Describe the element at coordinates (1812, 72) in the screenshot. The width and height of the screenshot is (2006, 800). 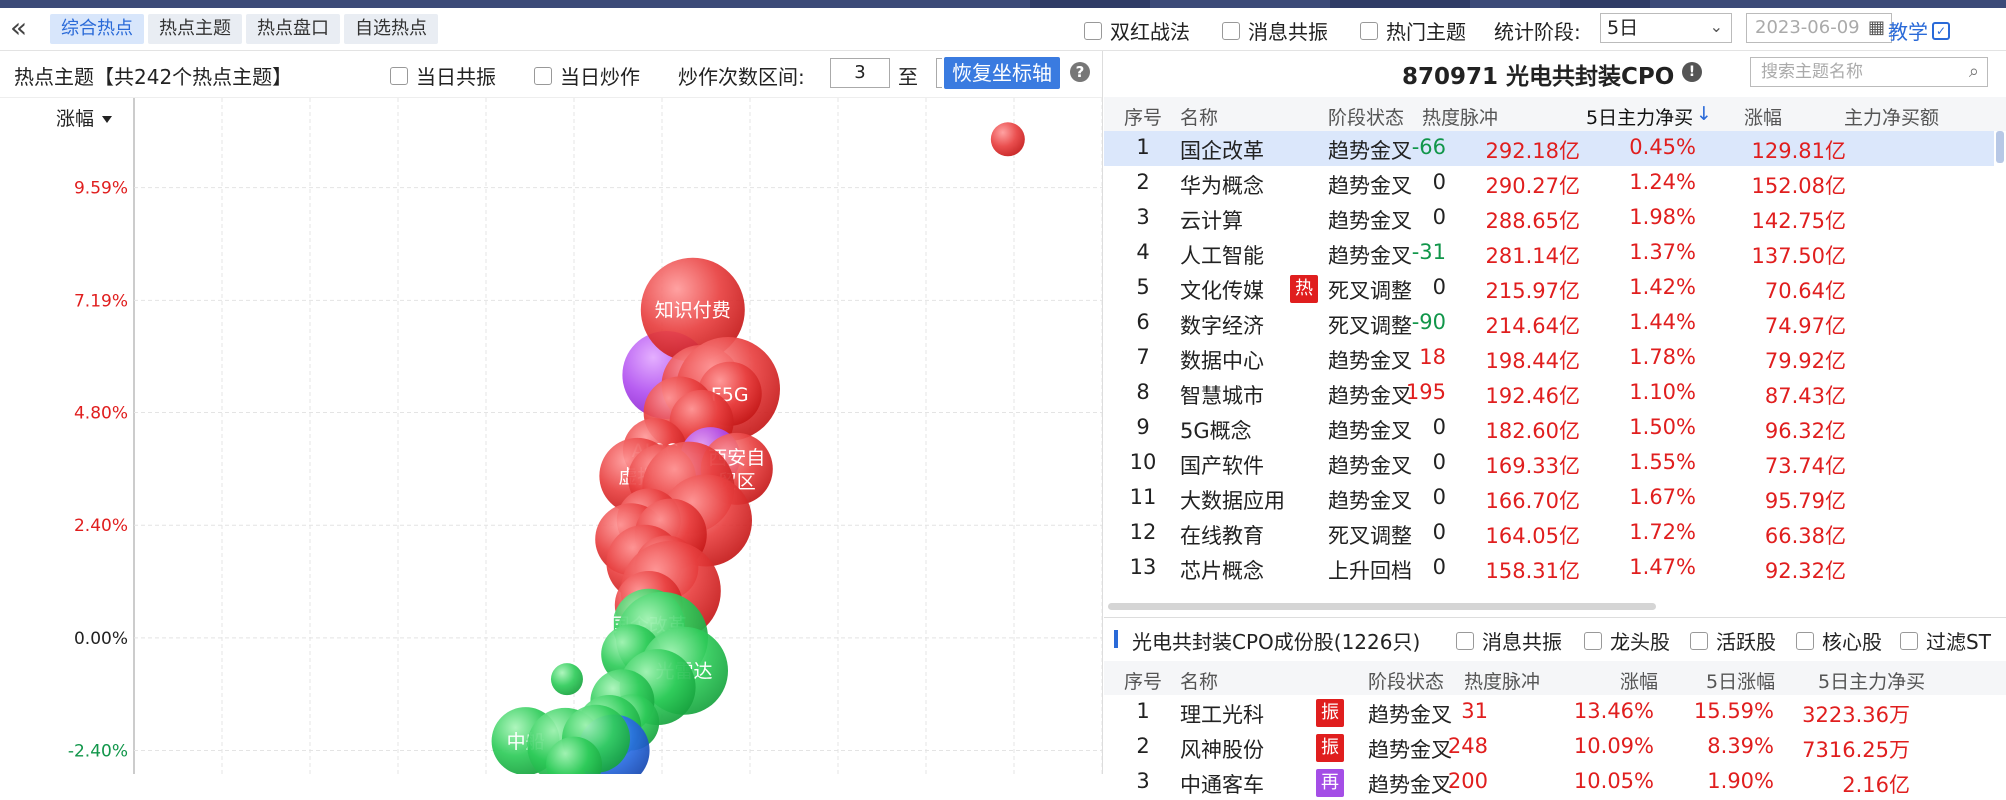
I see `search-placeholder: 搜索主题名称` at that location.